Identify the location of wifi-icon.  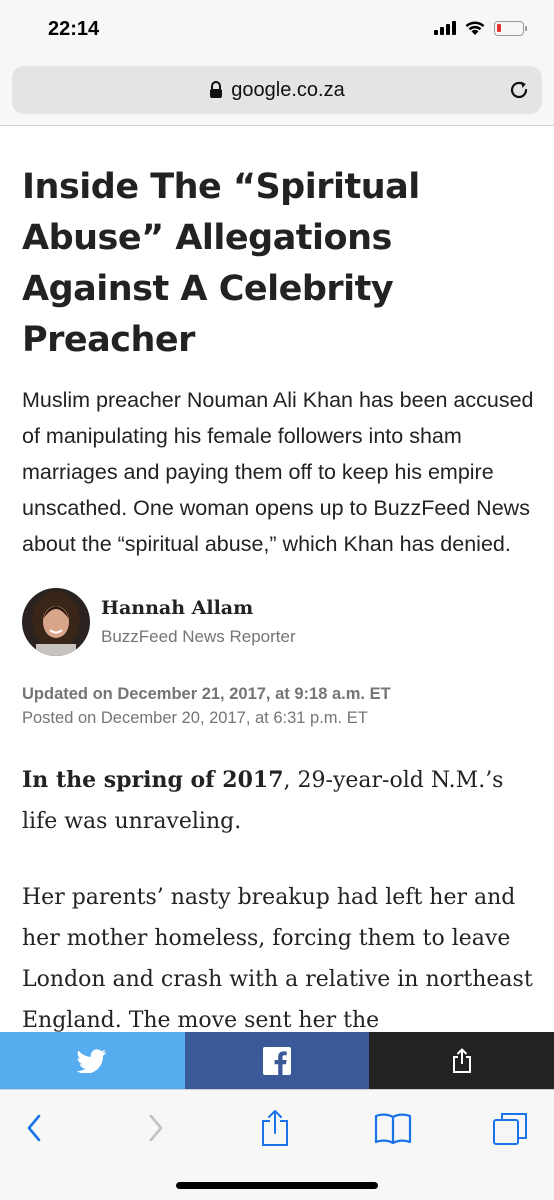
(475, 28).